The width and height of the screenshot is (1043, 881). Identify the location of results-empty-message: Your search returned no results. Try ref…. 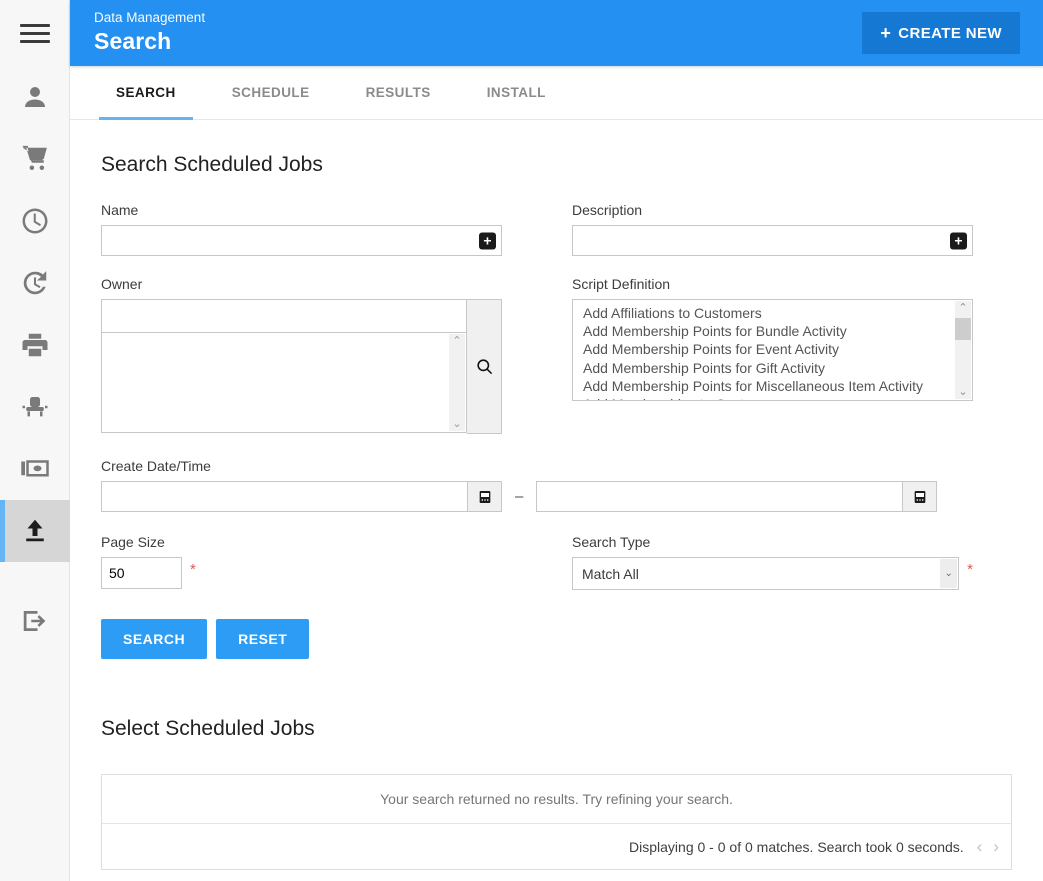
(556, 799).